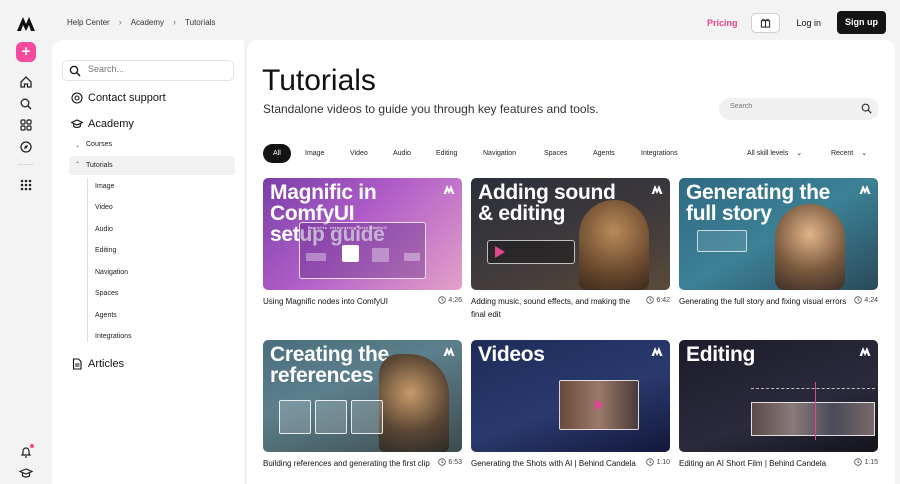 This screenshot has width=900, height=484. I want to click on chevron-right-icon: ›, so click(120, 22).